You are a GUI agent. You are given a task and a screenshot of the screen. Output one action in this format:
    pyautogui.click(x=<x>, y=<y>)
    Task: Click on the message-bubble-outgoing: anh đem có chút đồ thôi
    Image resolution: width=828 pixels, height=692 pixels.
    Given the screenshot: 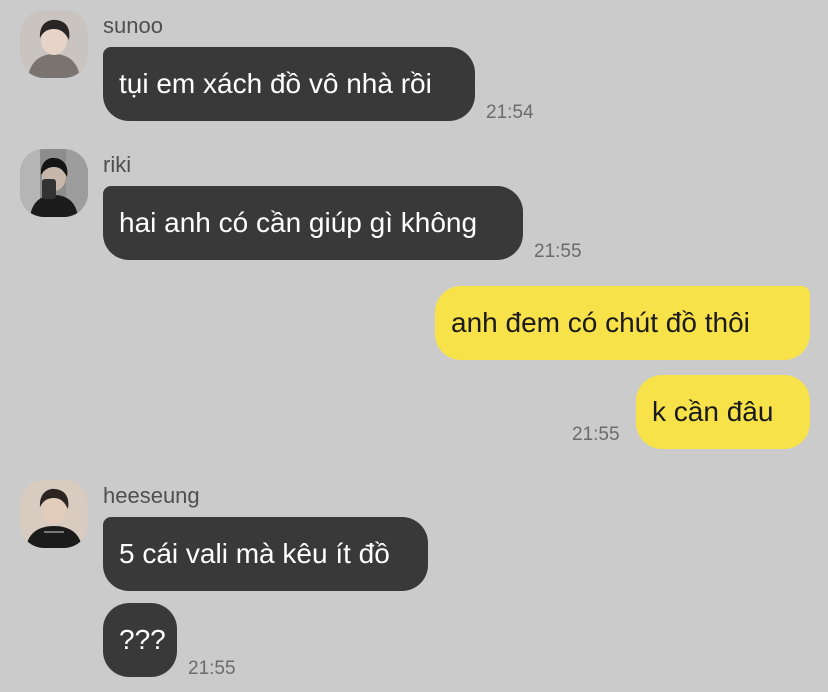 What is the action you would take?
    pyautogui.click(x=622, y=323)
    